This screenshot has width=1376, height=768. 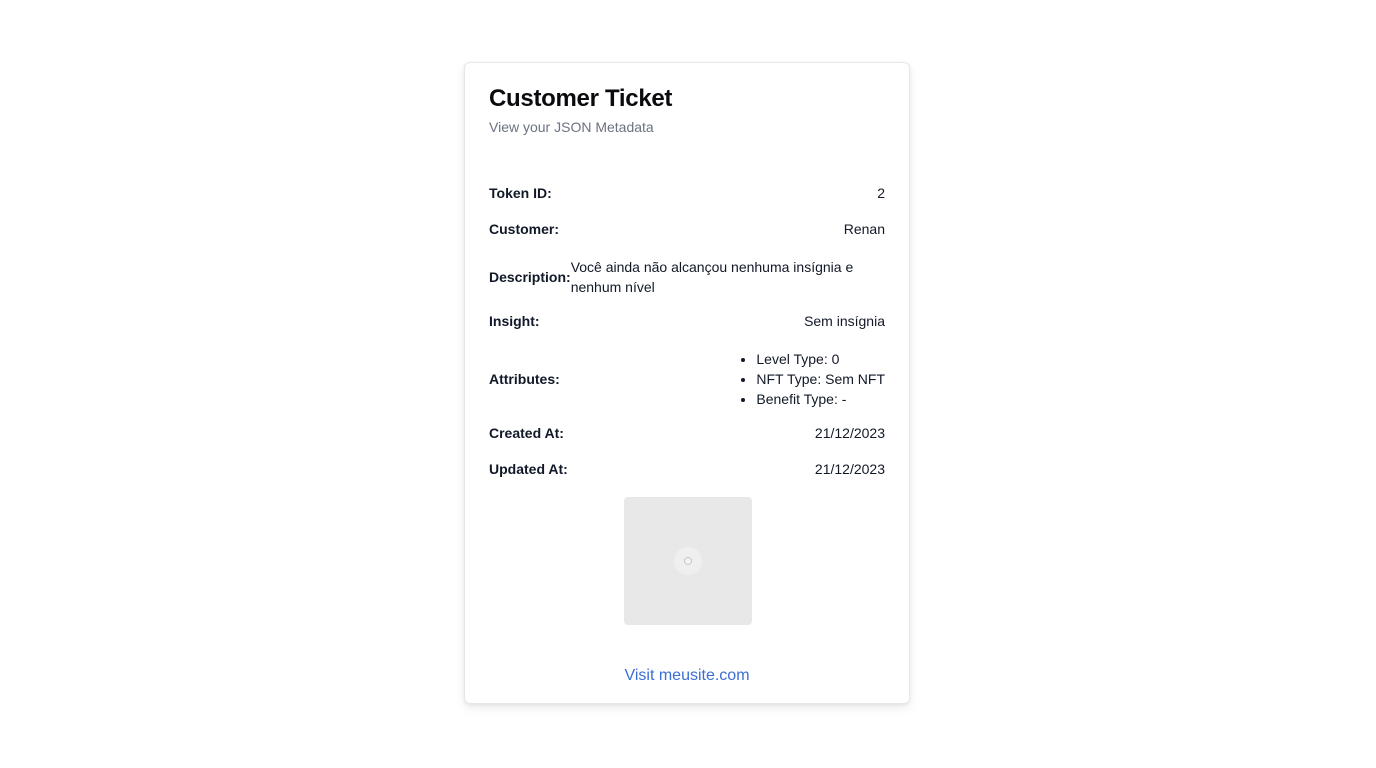 What do you see at coordinates (820, 379) in the screenshot?
I see `attribute-nft-type: NFT Type: Sem NFT` at bounding box center [820, 379].